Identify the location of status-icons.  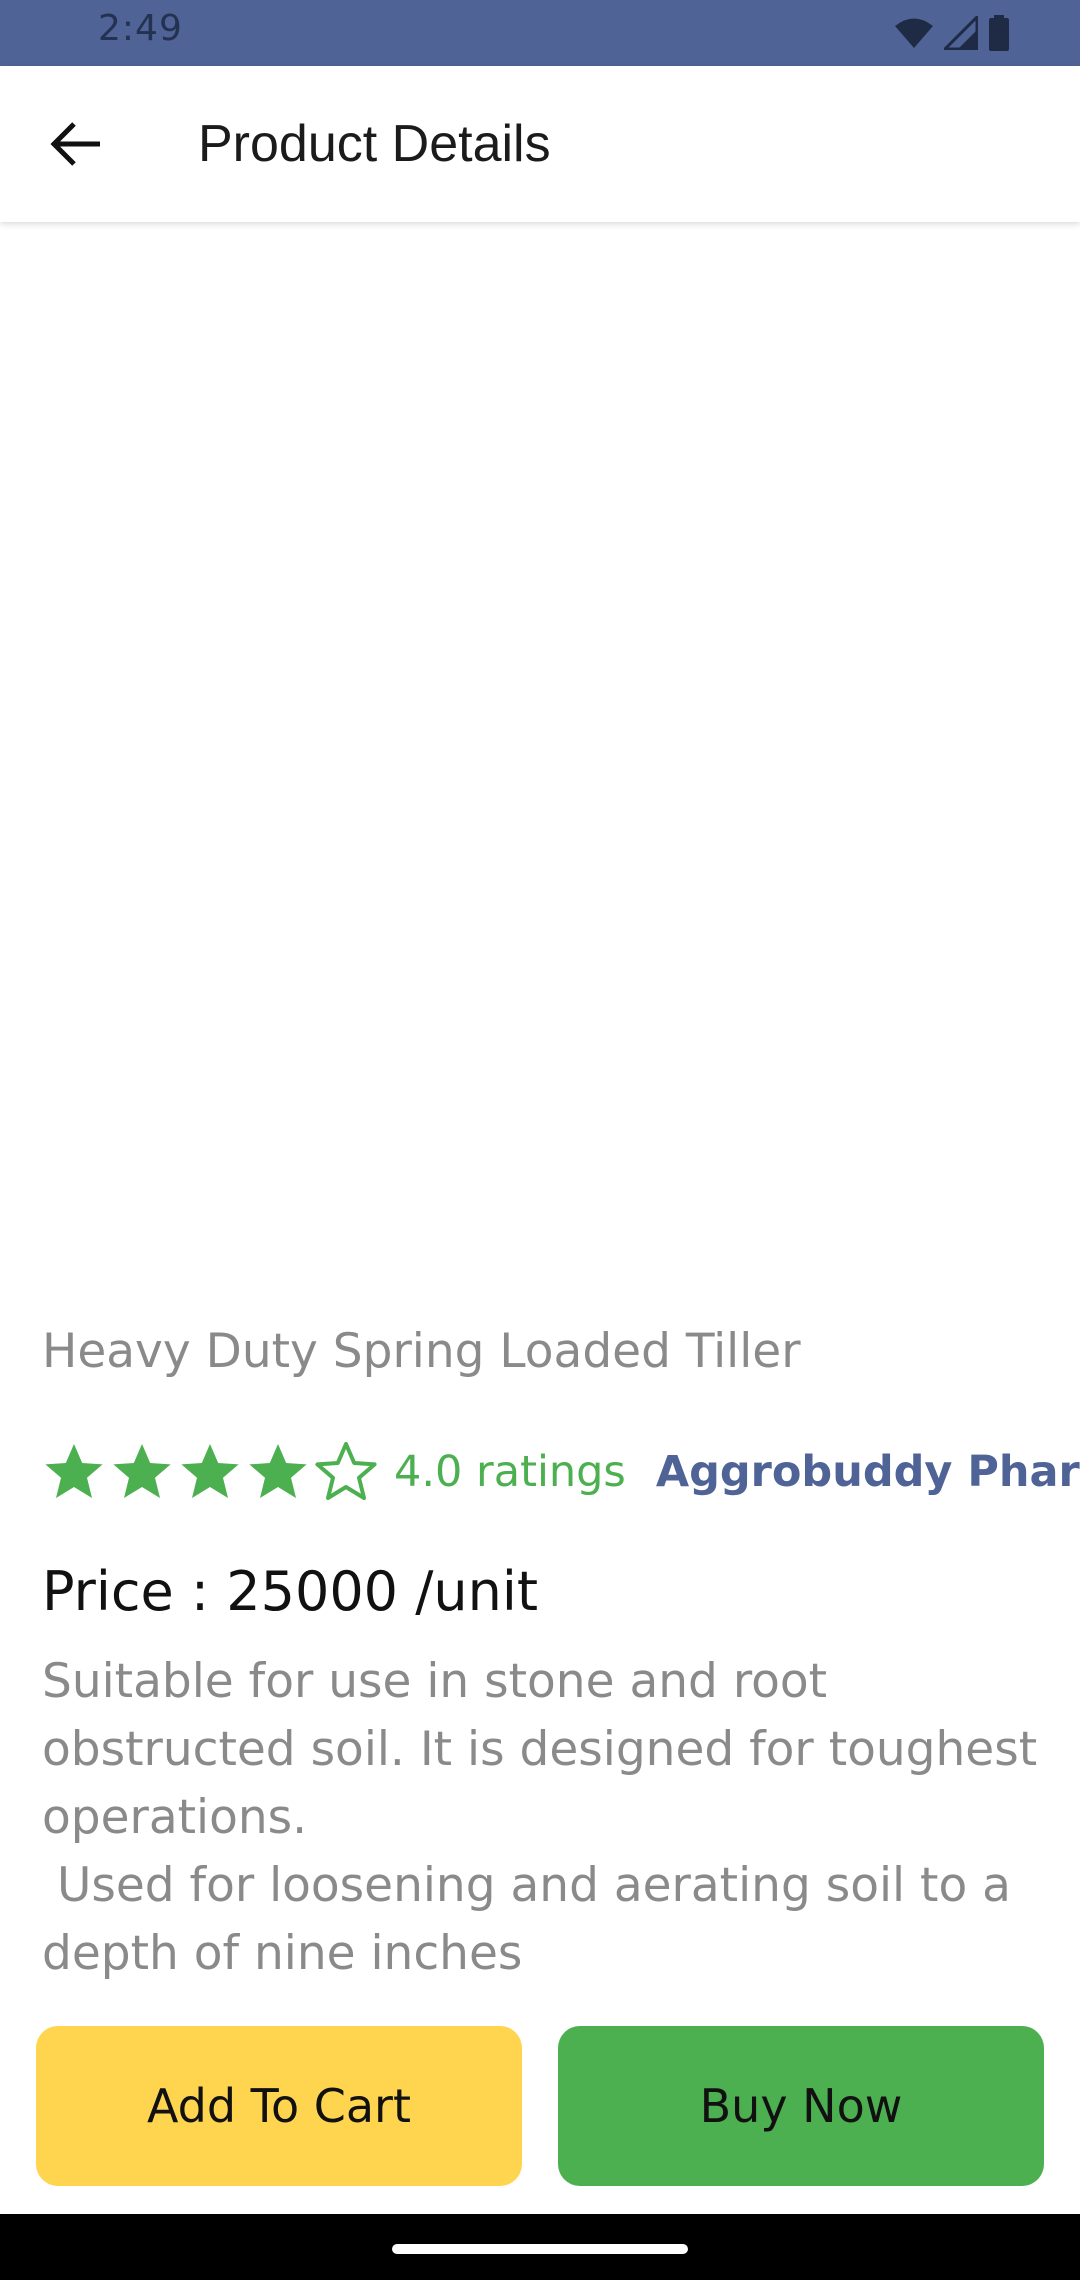
(952, 33).